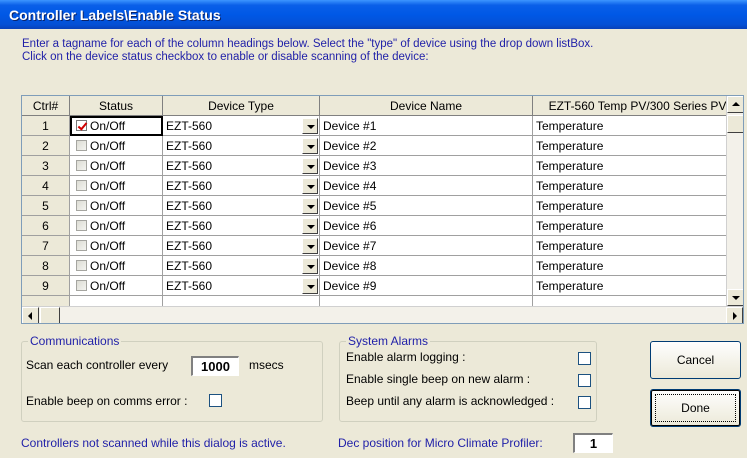 The image size is (747, 458). I want to click on vertical-scrollbar, so click(734, 201).